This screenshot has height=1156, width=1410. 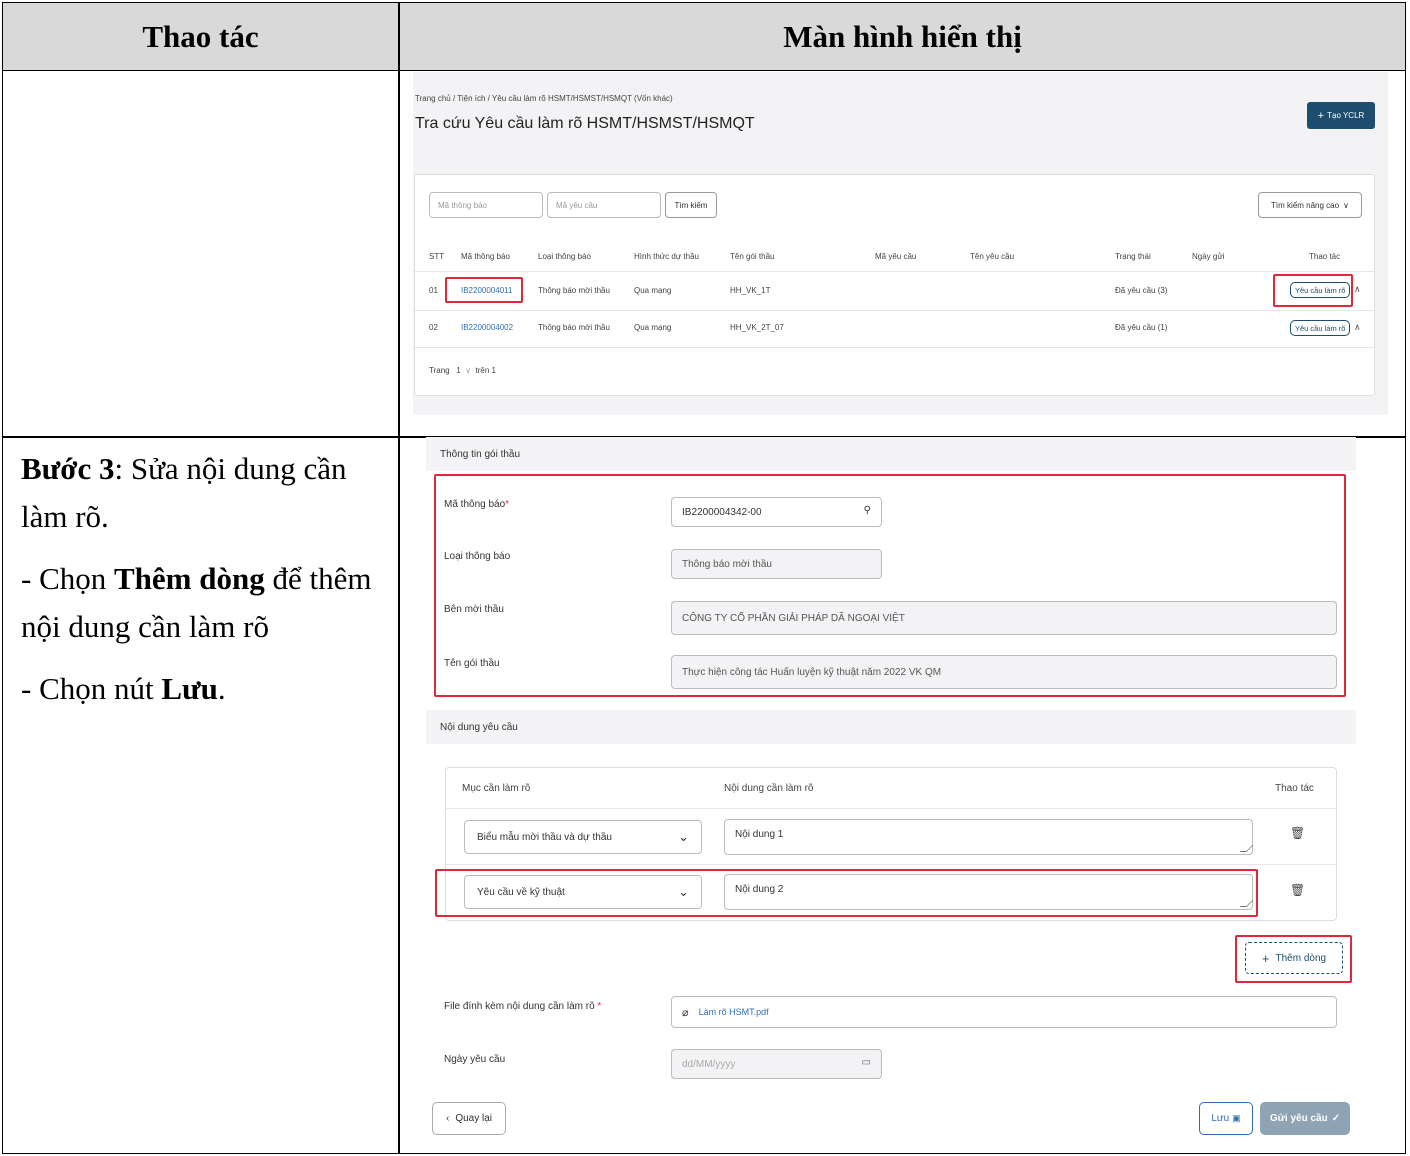 What do you see at coordinates (574, 327) in the screenshot?
I see `row2-type: Thông báo mời thầu` at bounding box center [574, 327].